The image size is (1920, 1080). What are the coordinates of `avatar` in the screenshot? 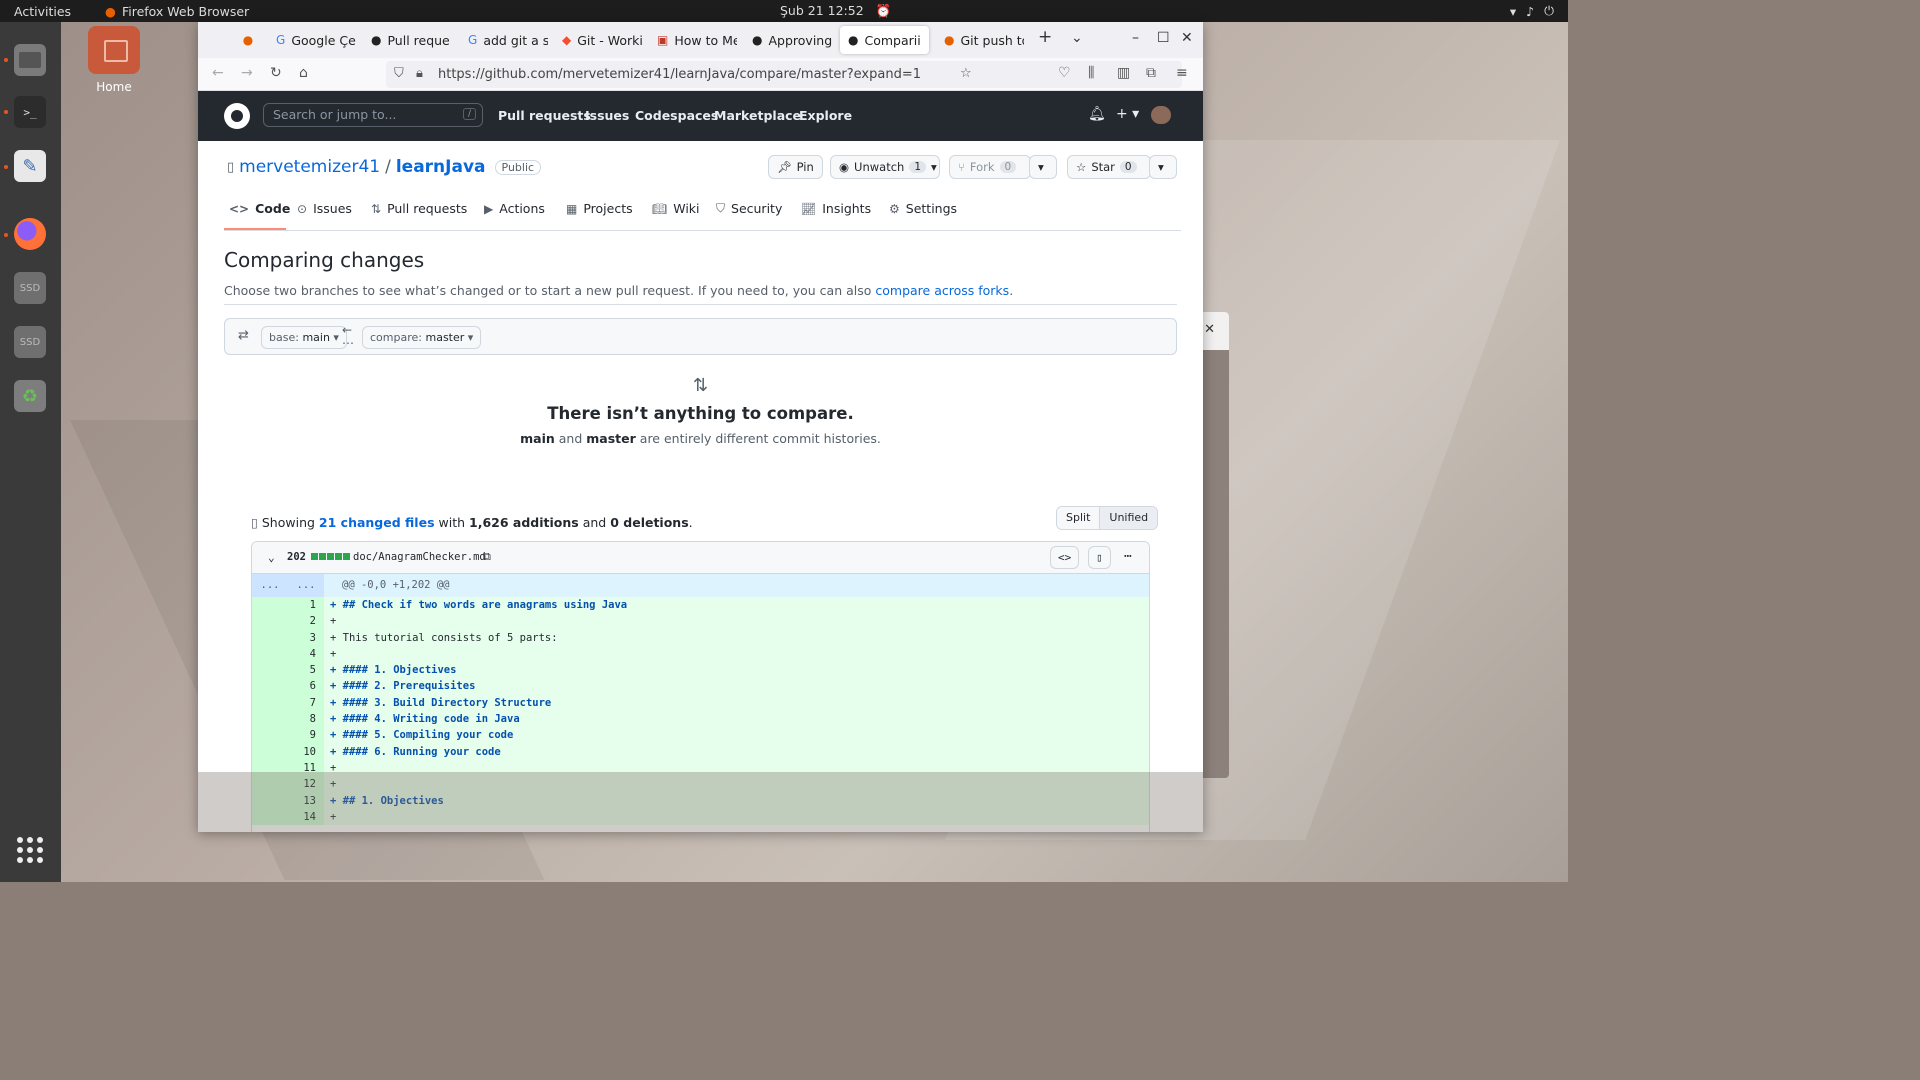 It's located at (1161, 115).